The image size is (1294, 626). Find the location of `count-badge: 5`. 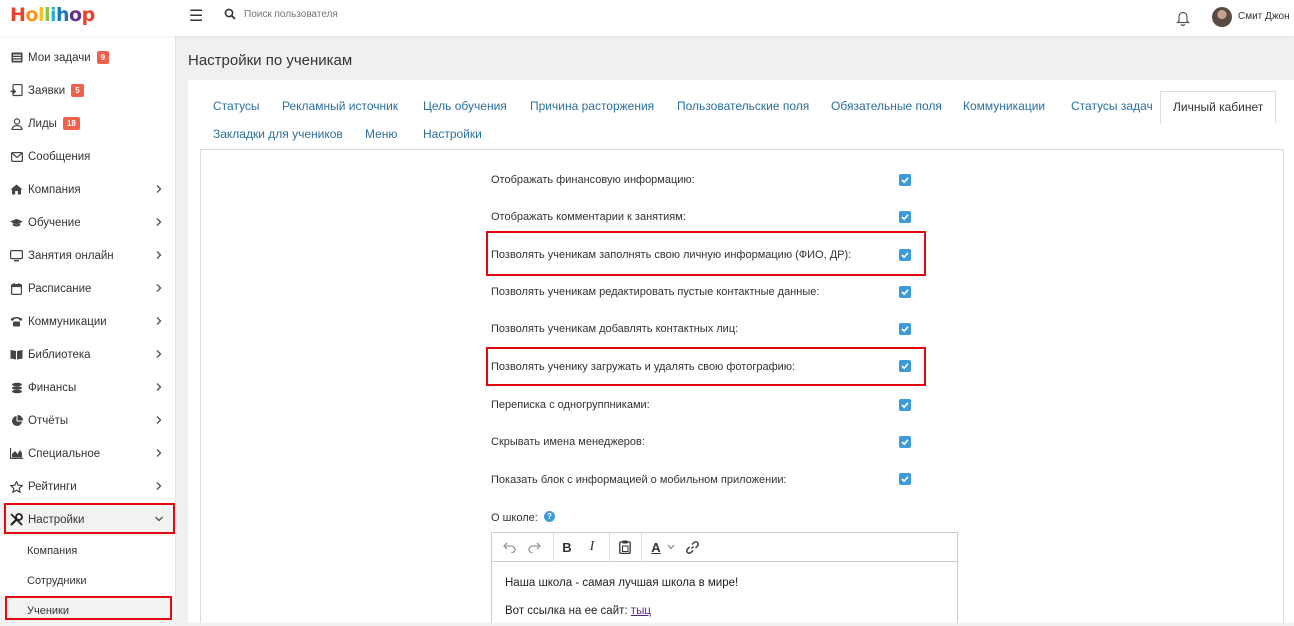

count-badge: 5 is located at coordinates (77, 90).